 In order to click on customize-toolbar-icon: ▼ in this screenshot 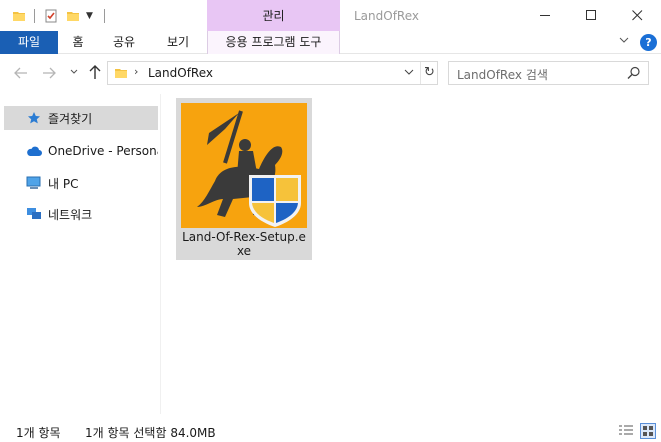, I will do `click(89, 16)`.